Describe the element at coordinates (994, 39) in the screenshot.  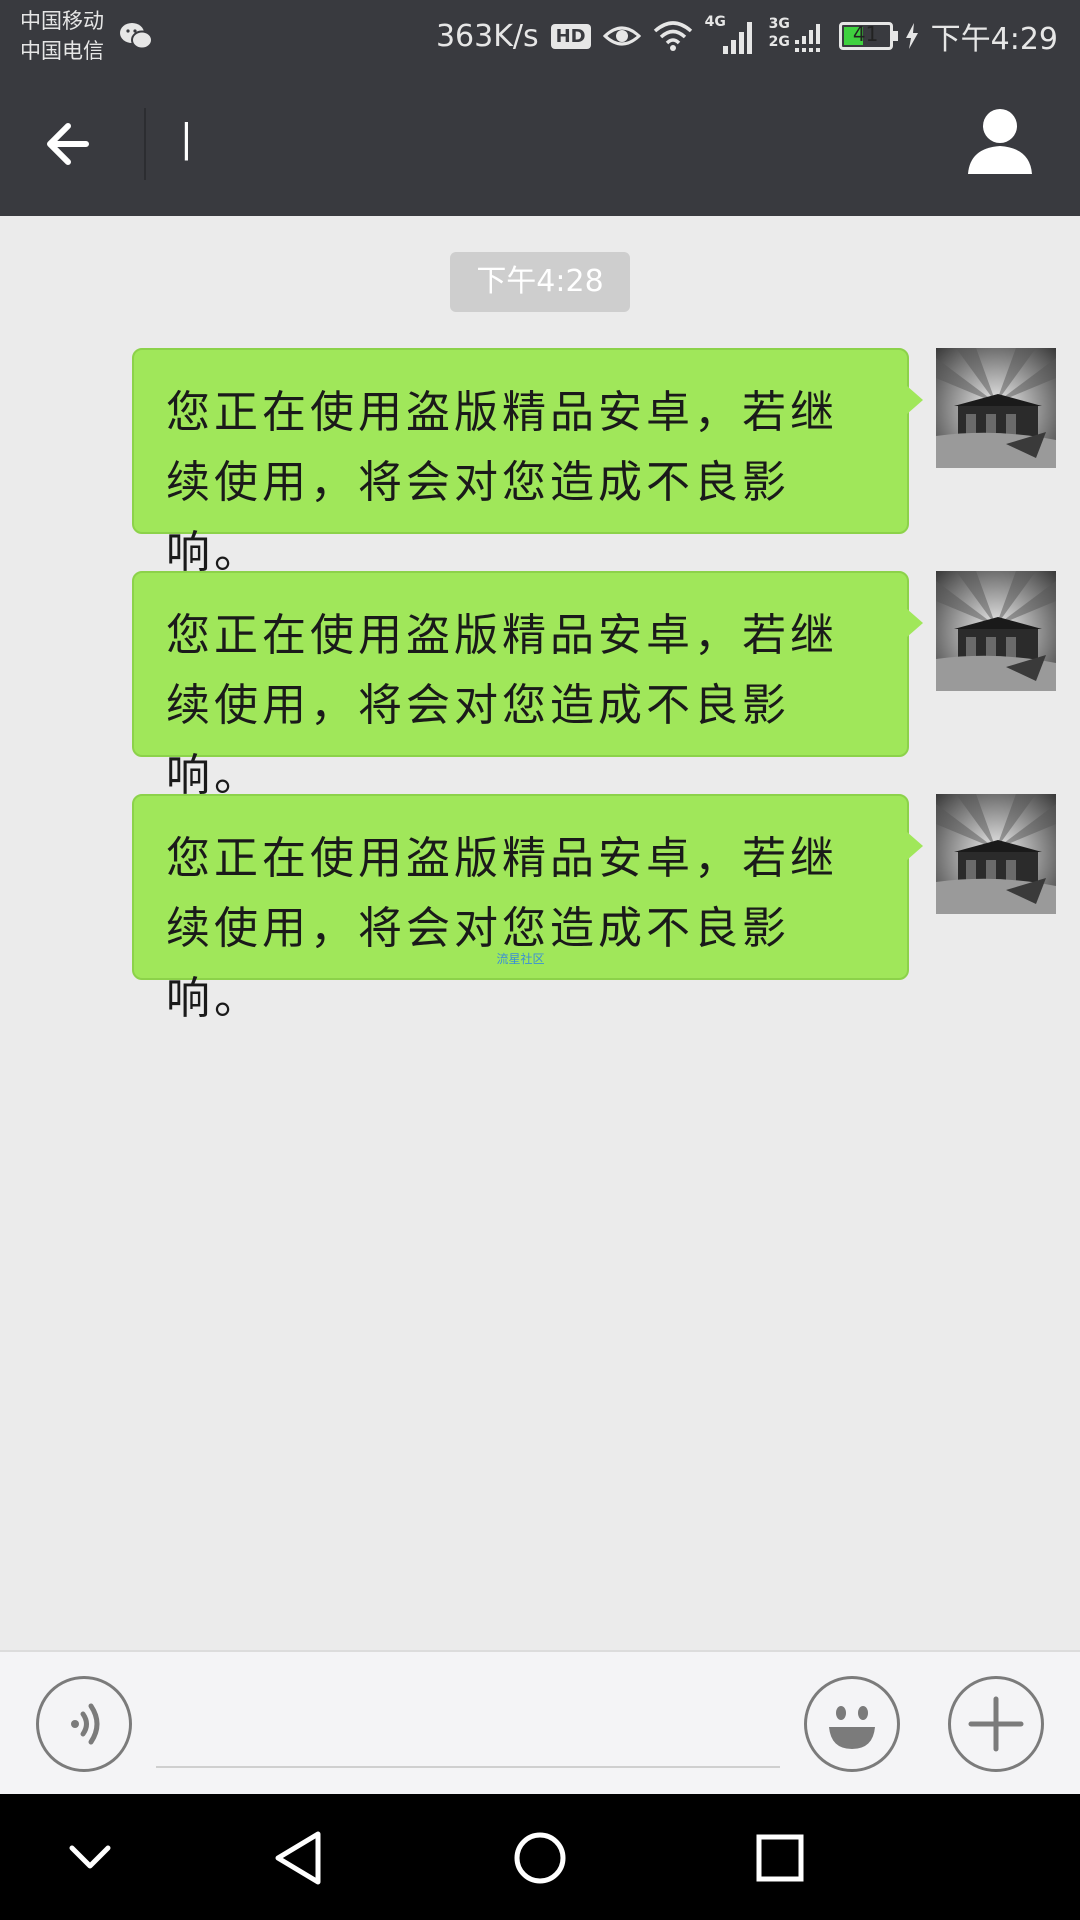
I see `status-time: 下午4:29` at that location.